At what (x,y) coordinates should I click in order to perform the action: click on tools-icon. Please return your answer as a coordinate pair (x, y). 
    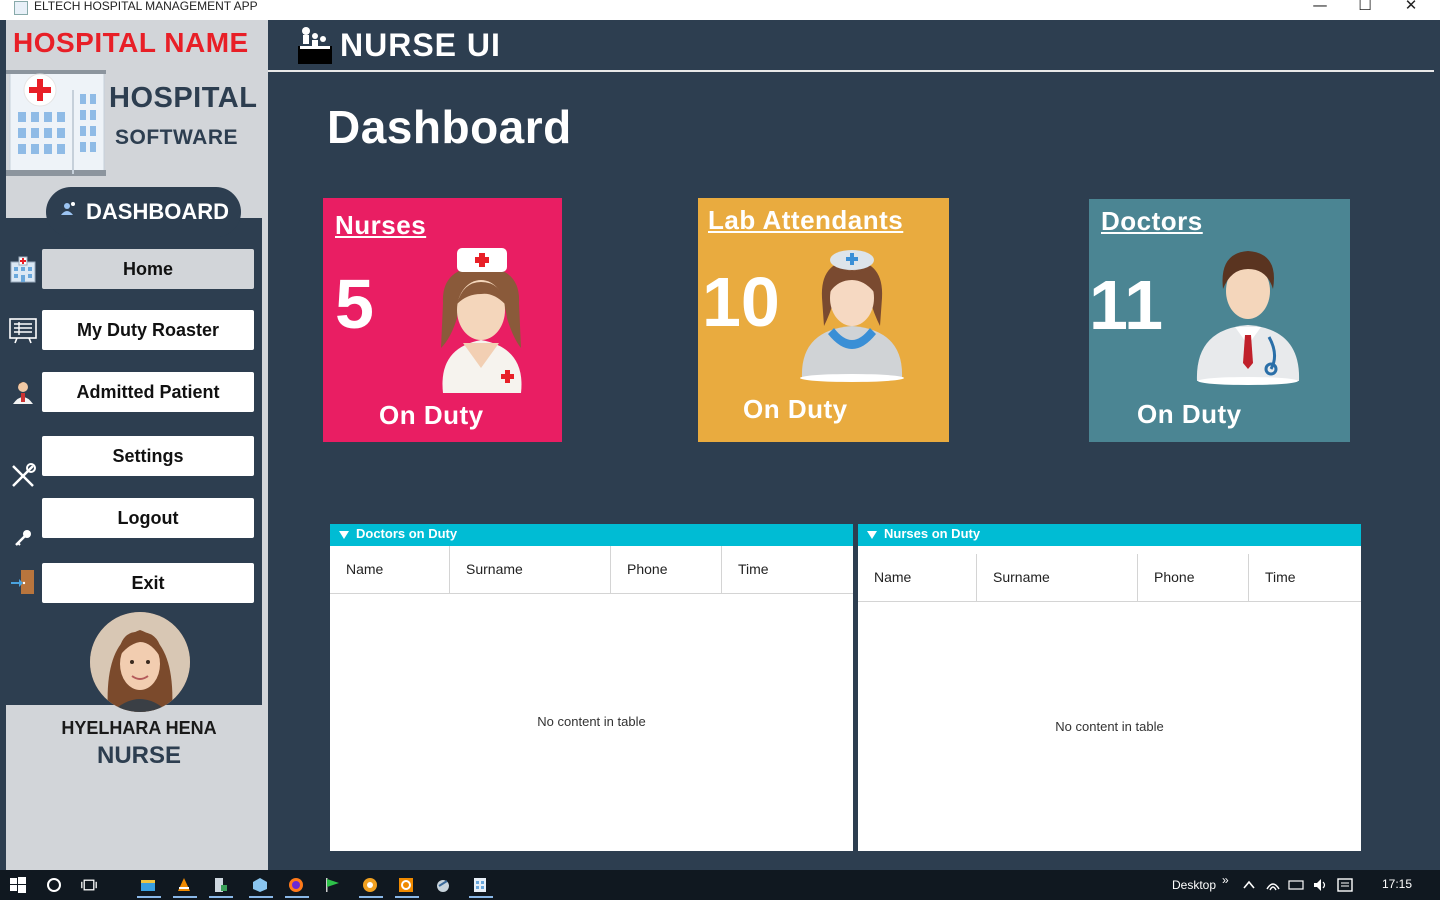
    Looking at the image, I should click on (24, 475).